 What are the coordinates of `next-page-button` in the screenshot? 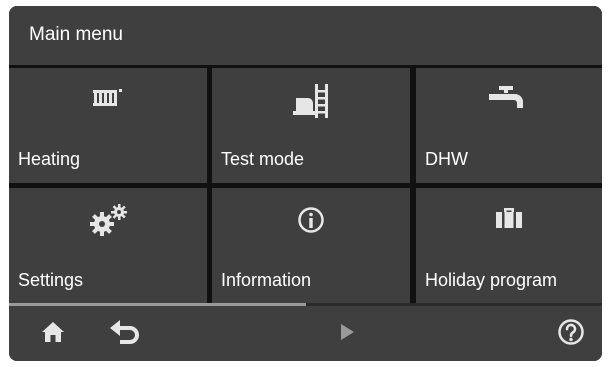 It's located at (347, 334).